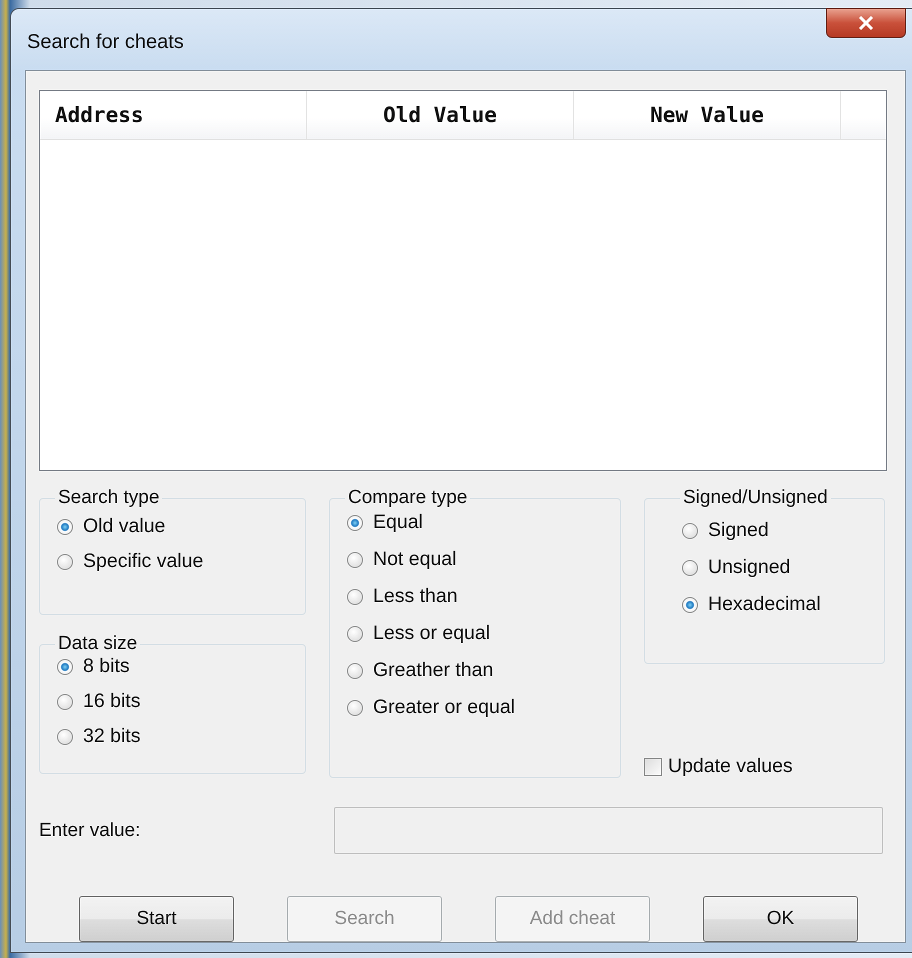 The image size is (912, 958). Describe the element at coordinates (106, 666) in the screenshot. I see `radio-label: 8 bits` at that location.